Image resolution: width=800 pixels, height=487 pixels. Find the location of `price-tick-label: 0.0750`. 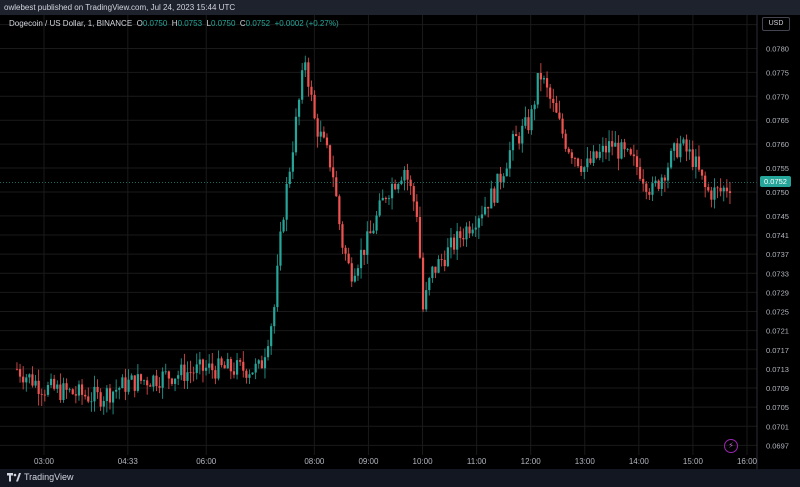

price-tick-label: 0.0750 is located at coordinates (777, 192).